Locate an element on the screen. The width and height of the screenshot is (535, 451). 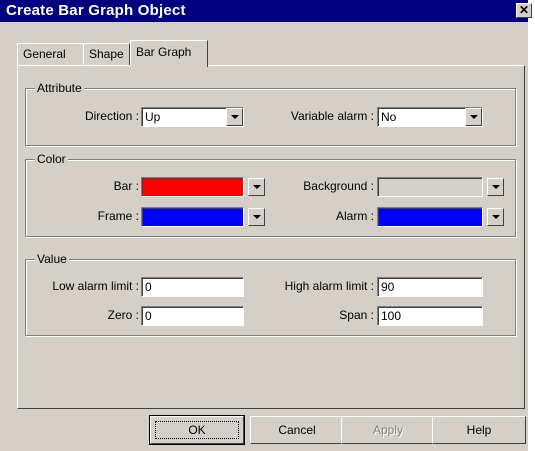
tab-shape: Shape is located at coordinates (106, 54).